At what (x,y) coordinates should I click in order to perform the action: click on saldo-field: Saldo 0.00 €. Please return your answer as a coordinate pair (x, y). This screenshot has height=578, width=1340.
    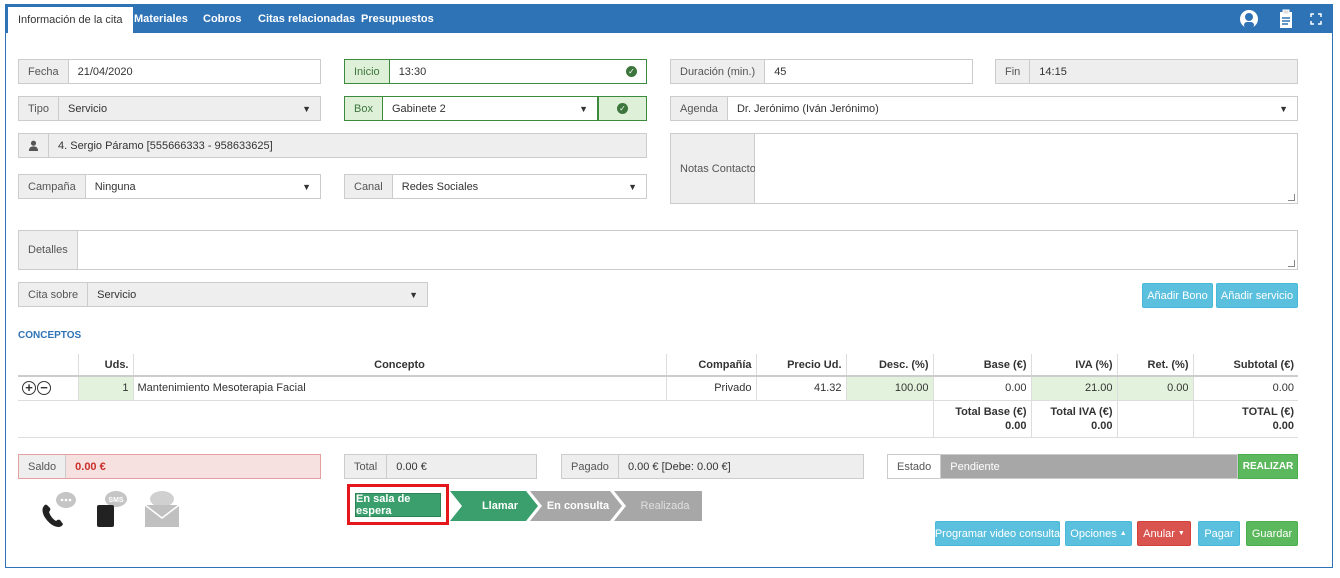
    Looking at the image, I should click on (169, 466).